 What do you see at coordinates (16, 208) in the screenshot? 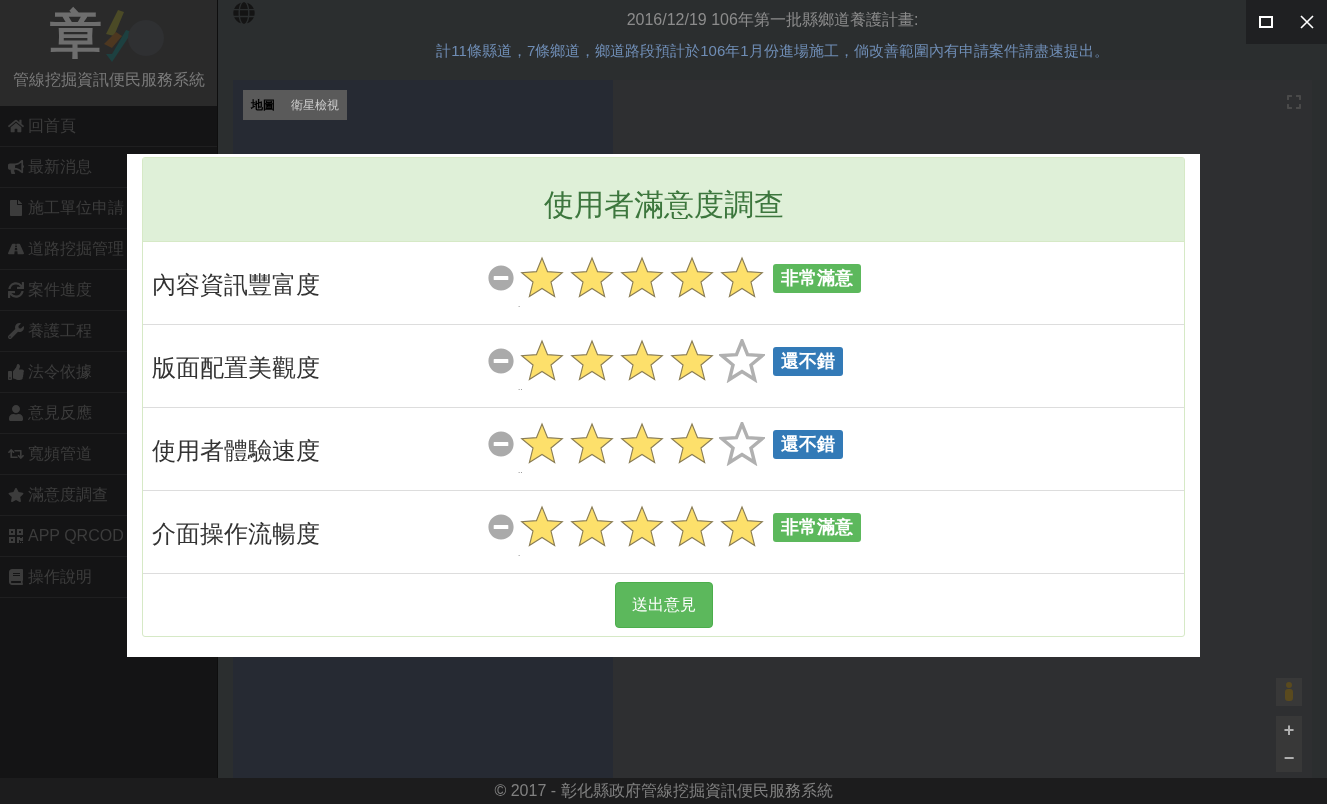
I see `file-icon` at bounding box center [16, 208].